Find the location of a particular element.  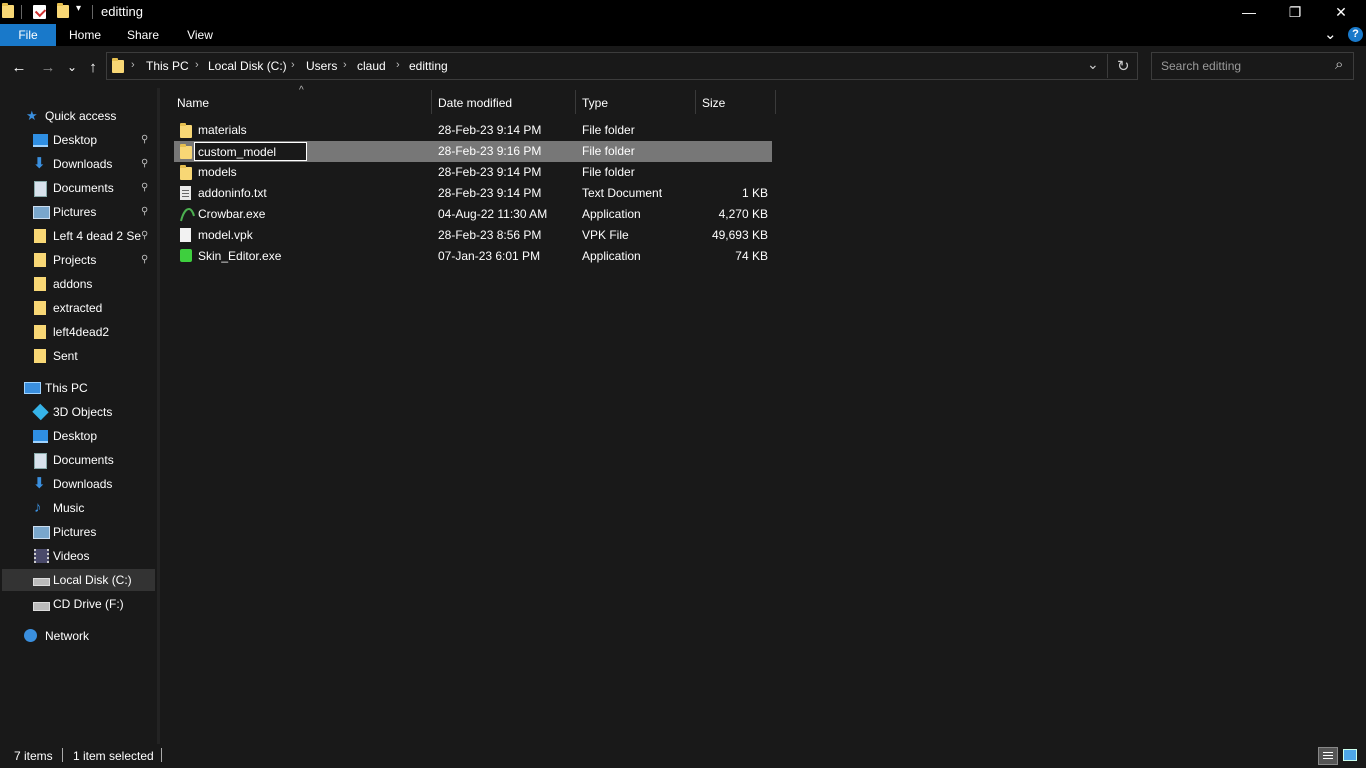

tab-home: Home is located at coordinates (85, 35).